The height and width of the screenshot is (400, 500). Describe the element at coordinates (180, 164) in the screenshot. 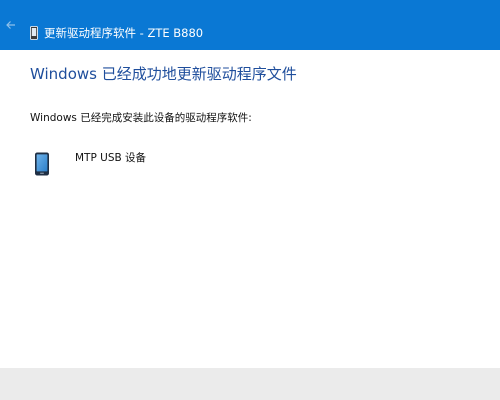

I see `installed-device: MTP USB 设备` at that location.